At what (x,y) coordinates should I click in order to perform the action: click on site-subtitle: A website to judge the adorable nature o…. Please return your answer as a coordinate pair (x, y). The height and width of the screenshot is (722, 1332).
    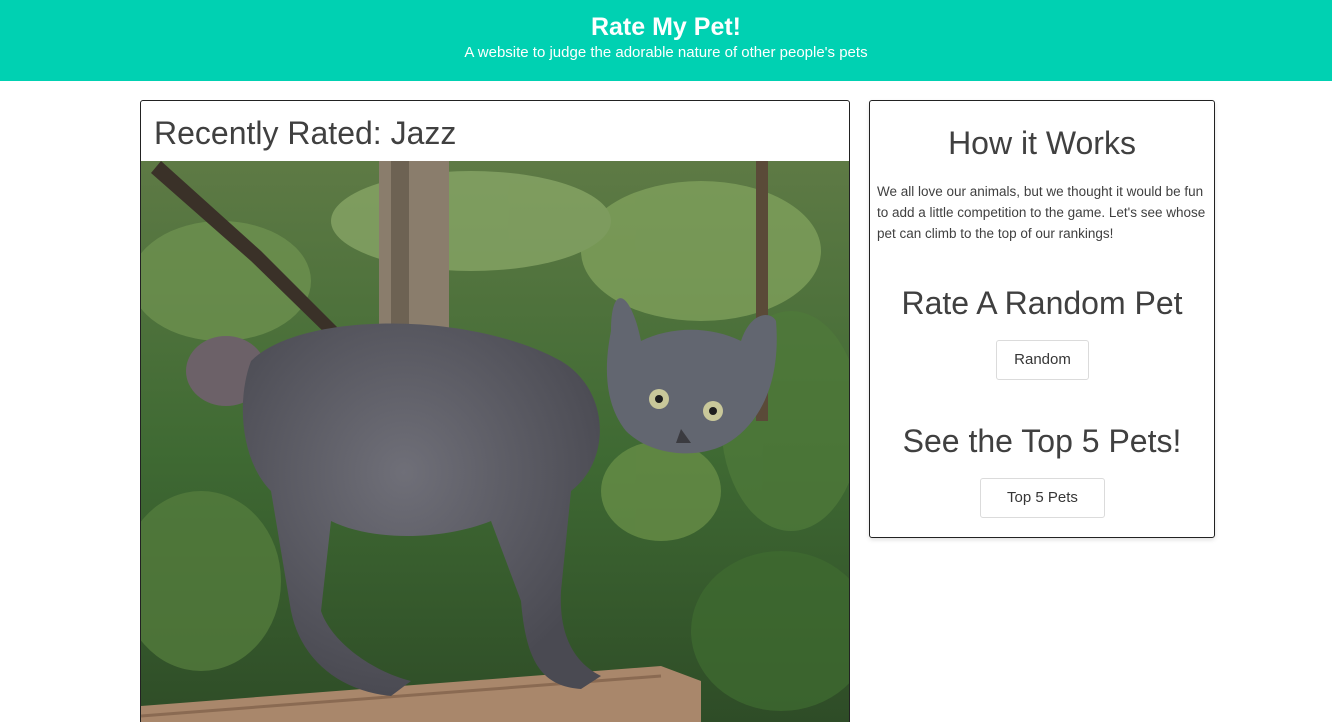
    Looking at the image, I should click on (666, 52).